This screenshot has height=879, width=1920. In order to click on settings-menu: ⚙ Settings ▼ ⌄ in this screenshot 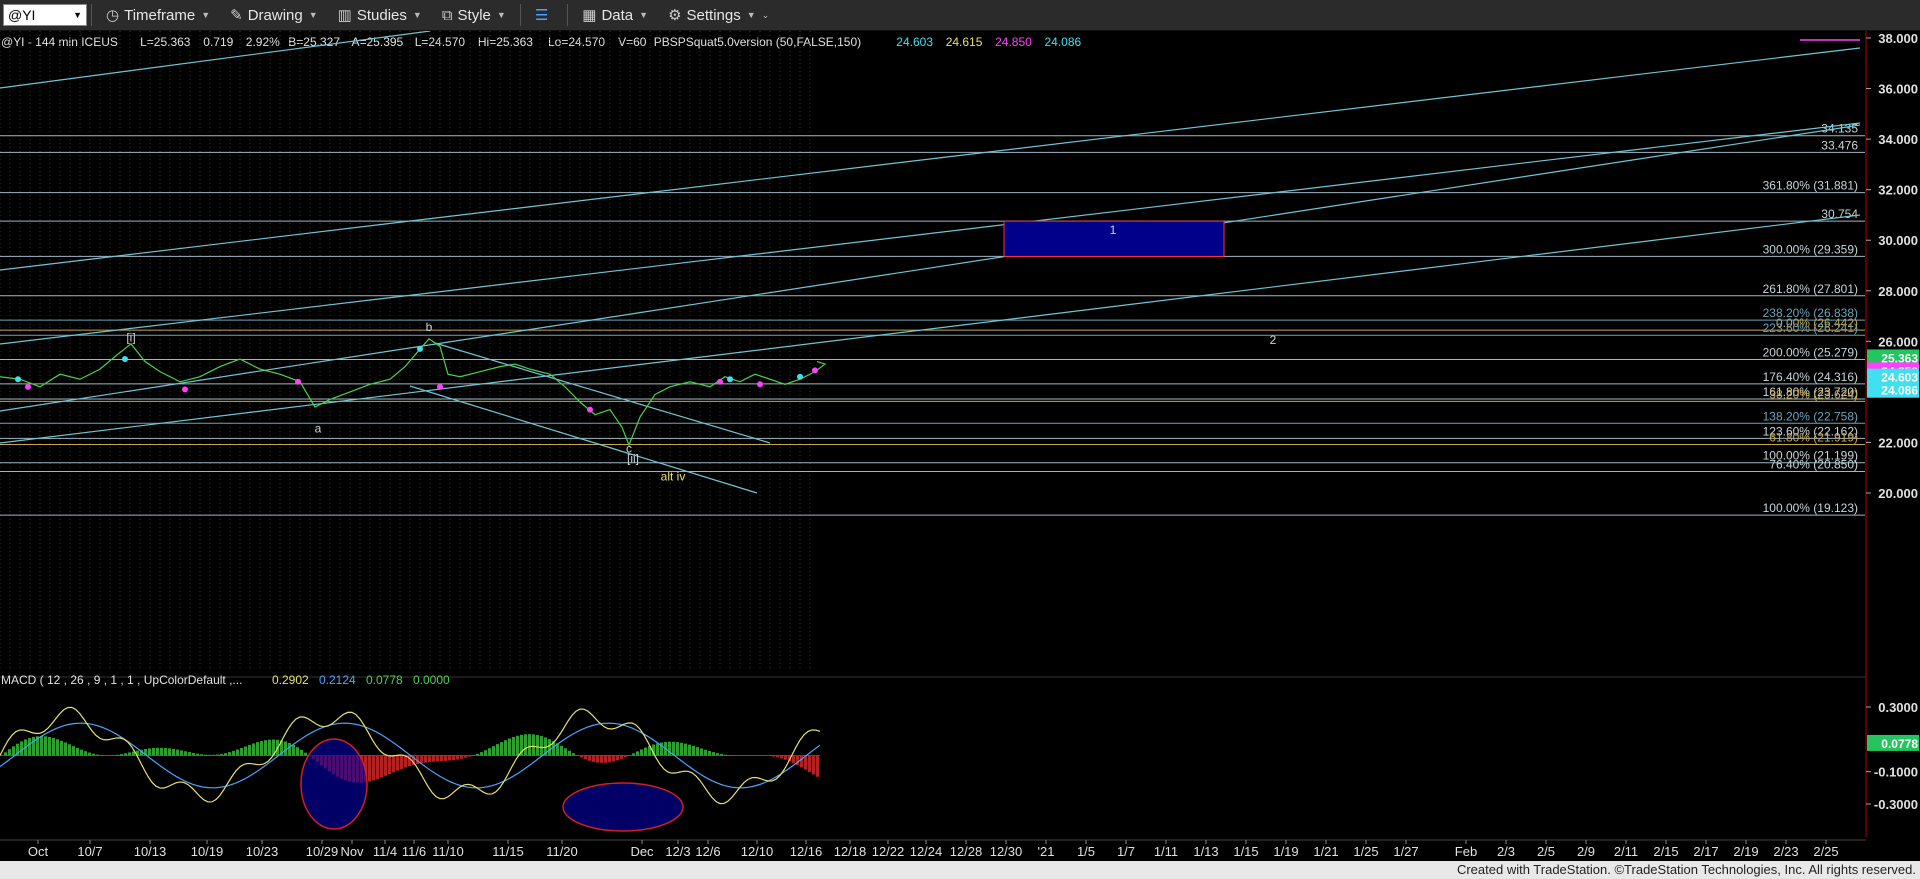, I will do `click(718, 15)`.